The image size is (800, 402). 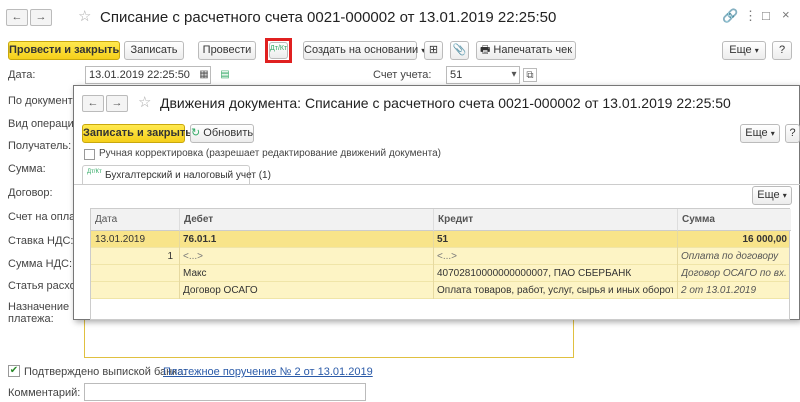 I want to click on row-content-line1: Оплата по договору, so click(x=730, y=256).